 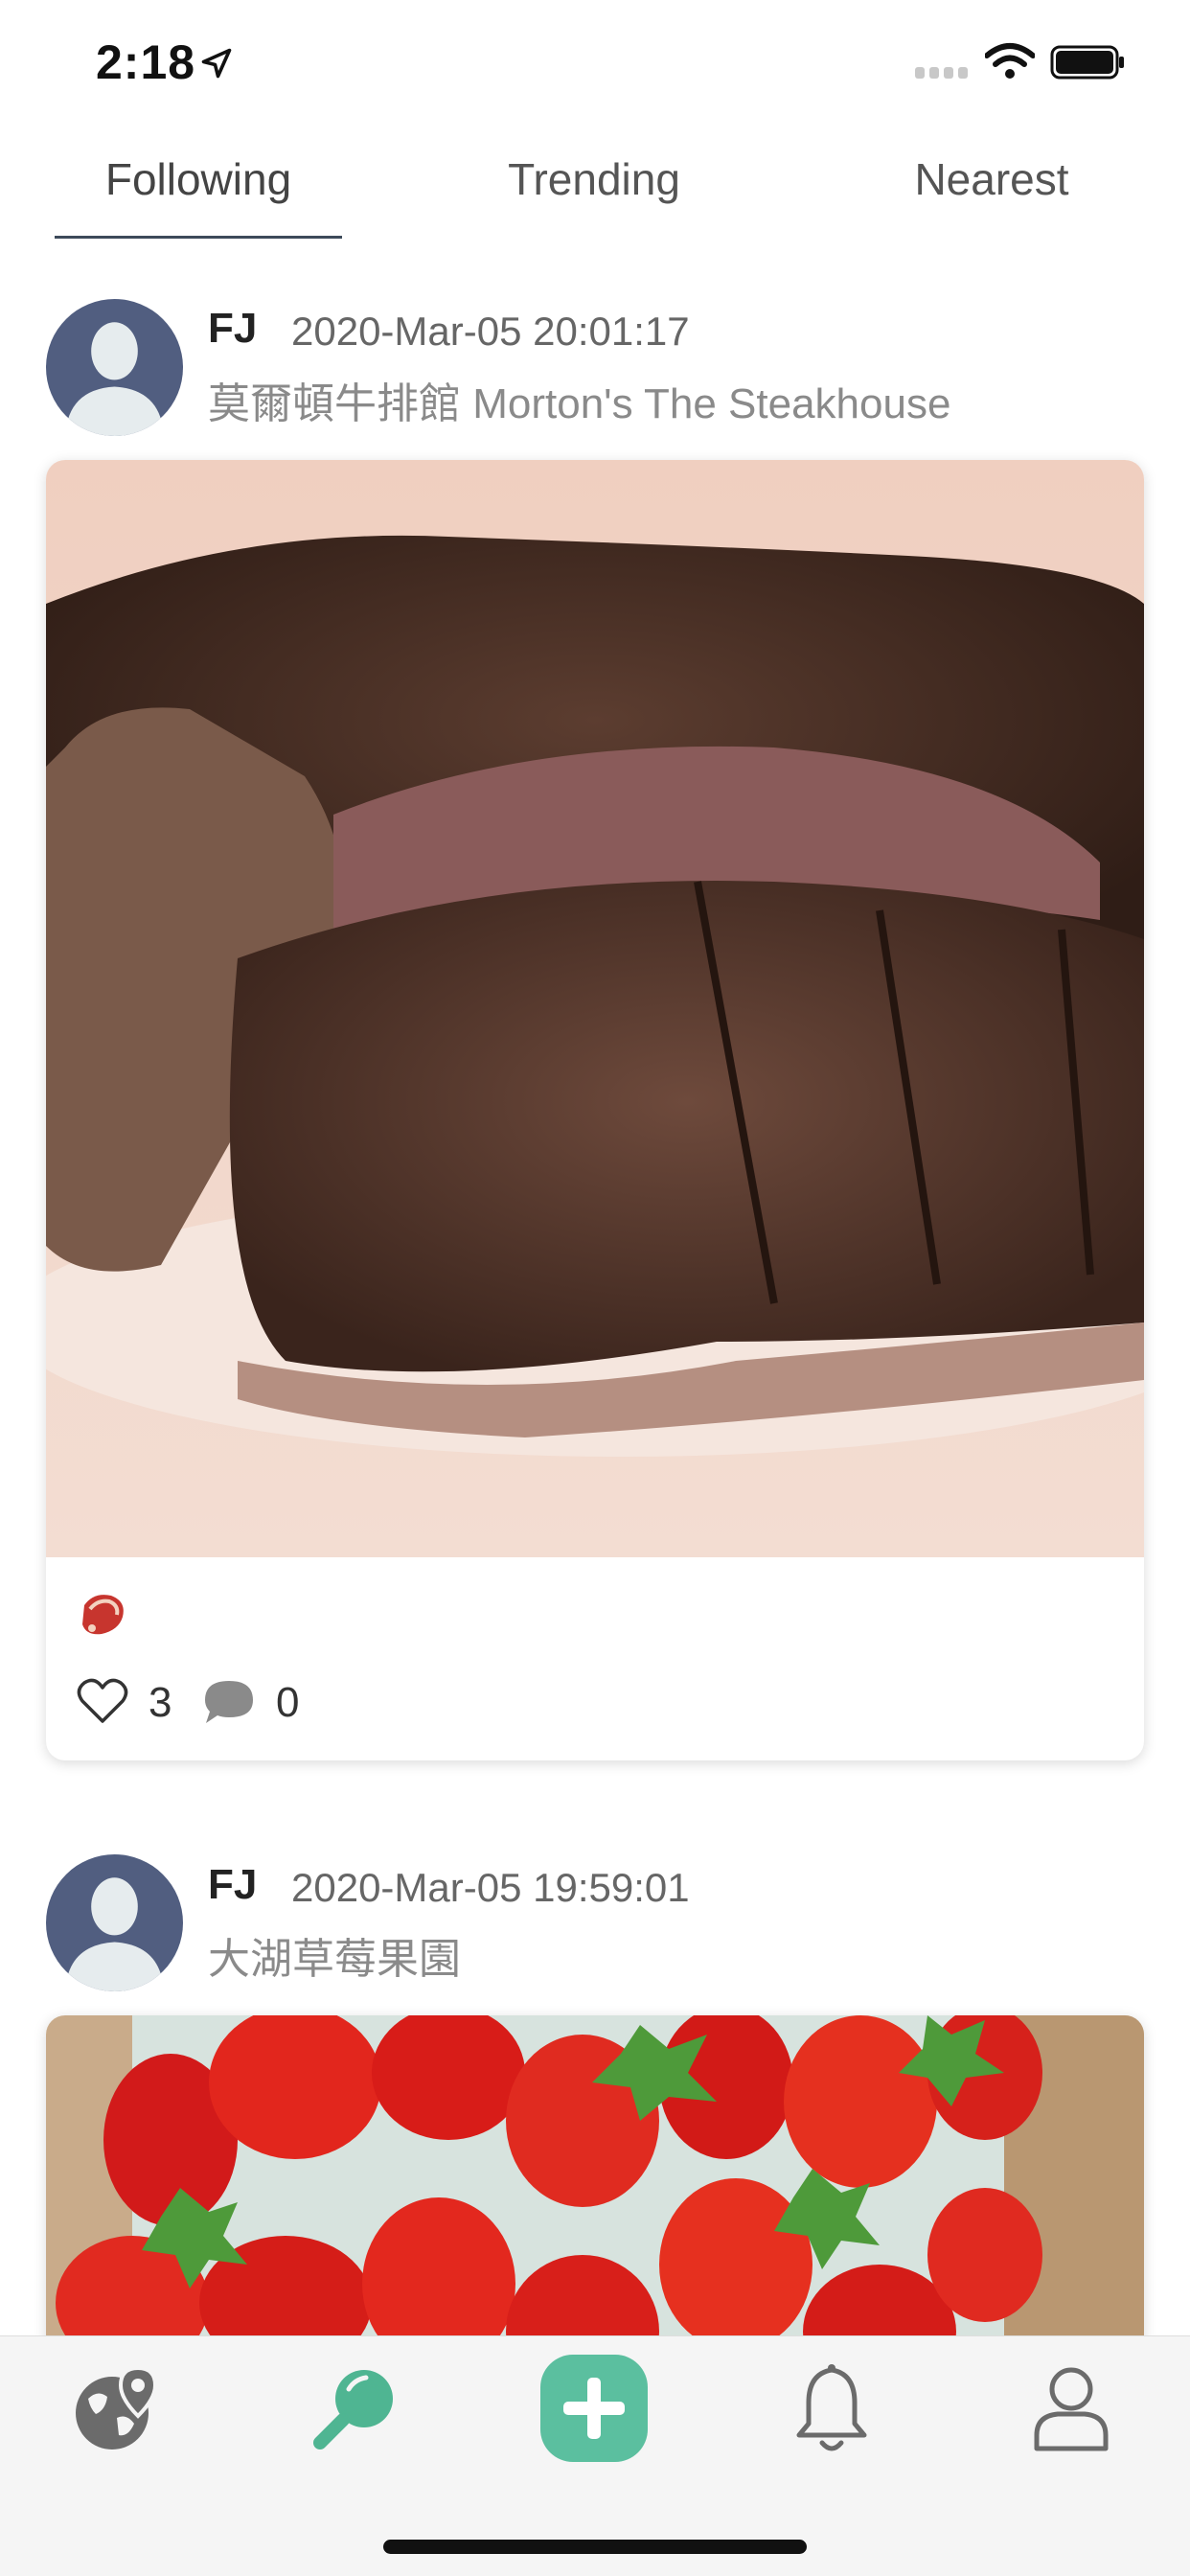 What do you see at coordinates (991, 179) in the screenshot?
I see `tab-nearest: Nearest` at bounding box center [991, 179].